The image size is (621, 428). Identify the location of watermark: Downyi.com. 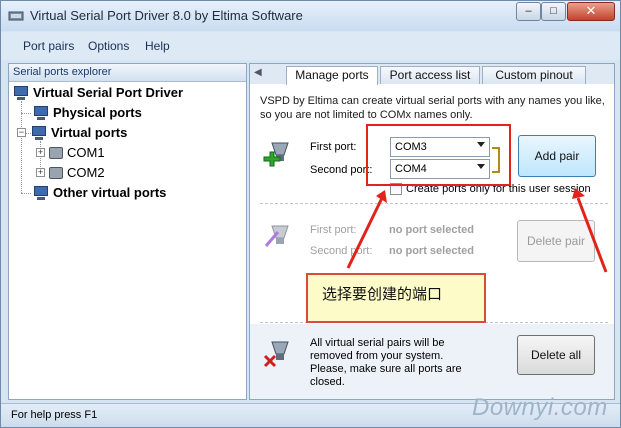
(540, 407).